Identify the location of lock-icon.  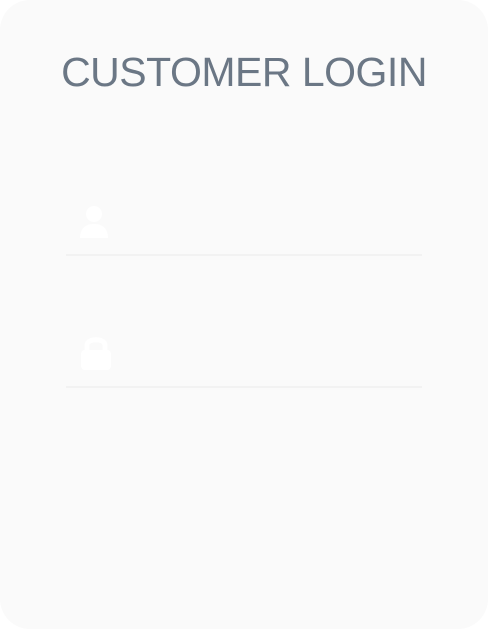
(96, 352).